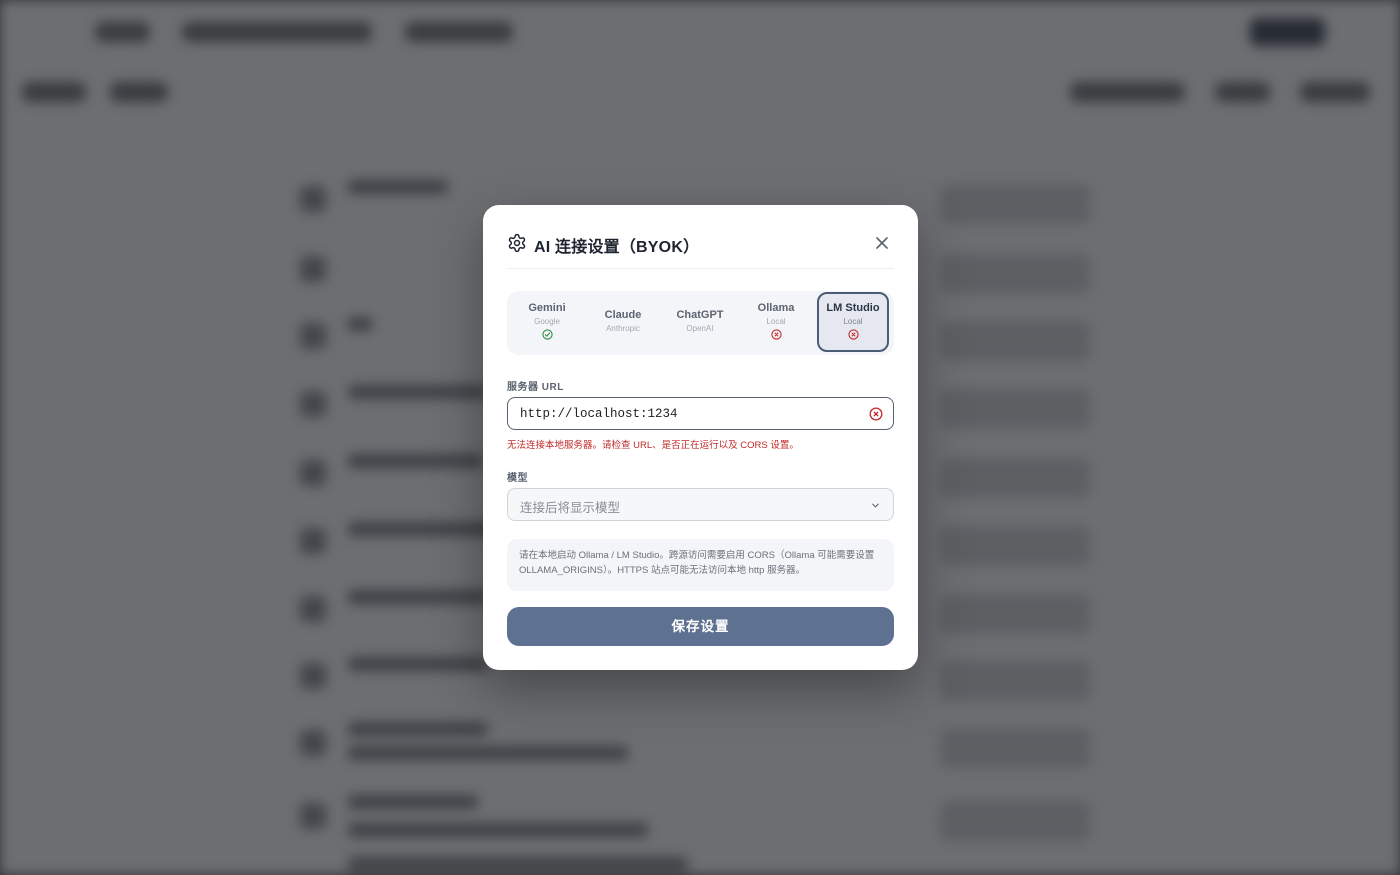  Describe the element at coordinates (547, 334) in the screenshot. I see `check-circle-icon` at that location.